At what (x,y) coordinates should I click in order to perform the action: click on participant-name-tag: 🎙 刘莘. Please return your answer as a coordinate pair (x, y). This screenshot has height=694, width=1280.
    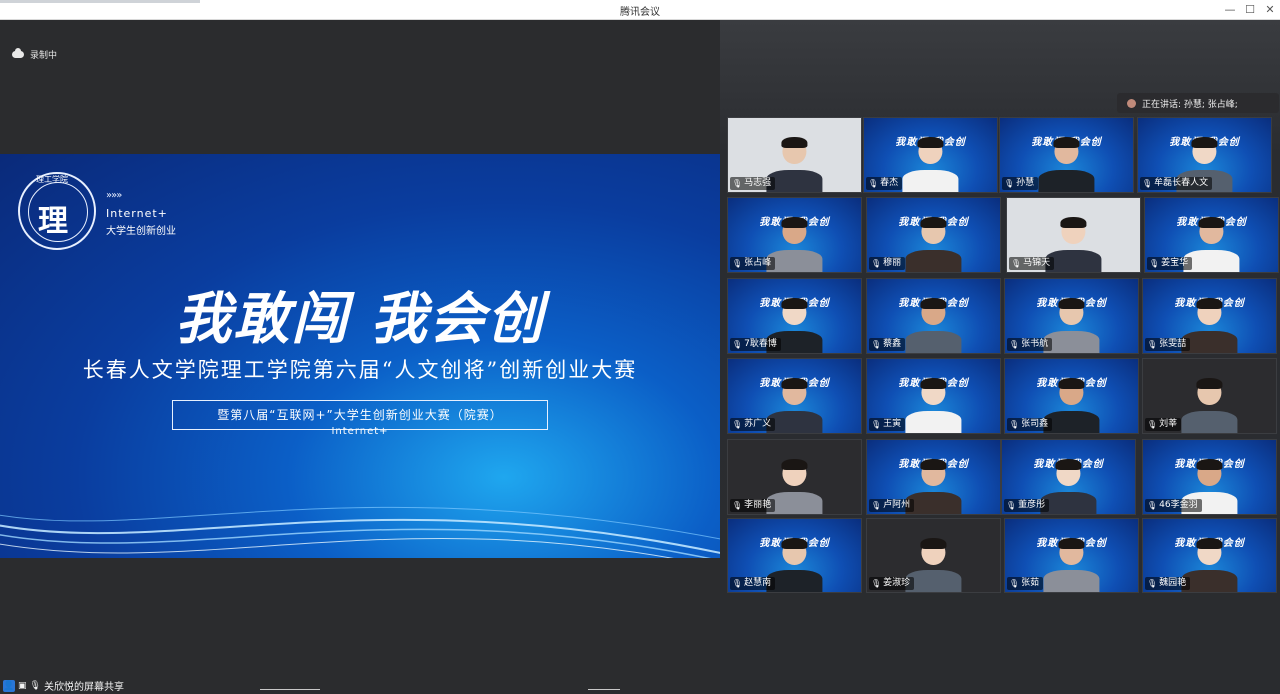
    Looking at the image, I should click on (1163, 424).